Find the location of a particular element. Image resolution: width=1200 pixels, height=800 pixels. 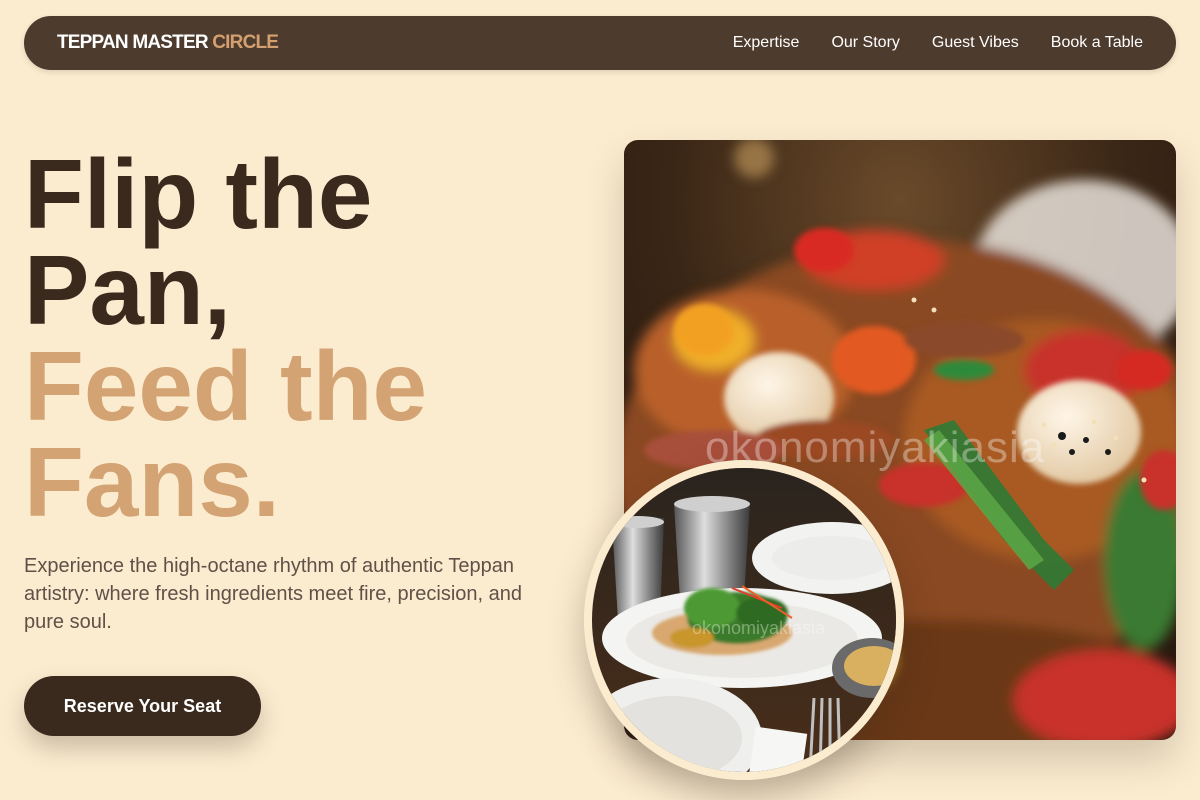

headline-line-2: Pan, is located at coordinates (127, 290).